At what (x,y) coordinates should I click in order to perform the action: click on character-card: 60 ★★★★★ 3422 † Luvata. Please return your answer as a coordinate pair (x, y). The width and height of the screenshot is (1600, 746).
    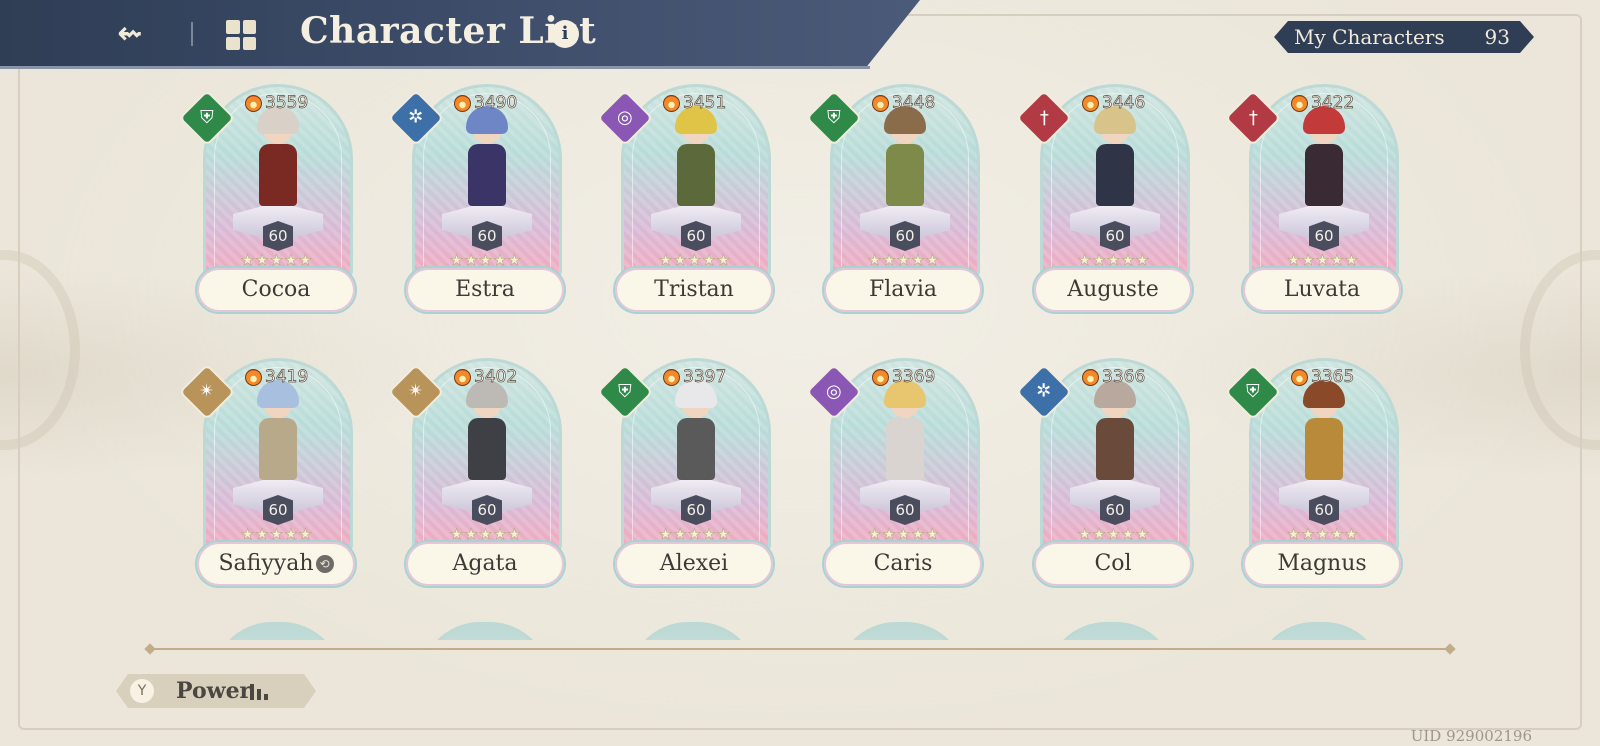
    Looking at the image, I should click on (1313, 199).